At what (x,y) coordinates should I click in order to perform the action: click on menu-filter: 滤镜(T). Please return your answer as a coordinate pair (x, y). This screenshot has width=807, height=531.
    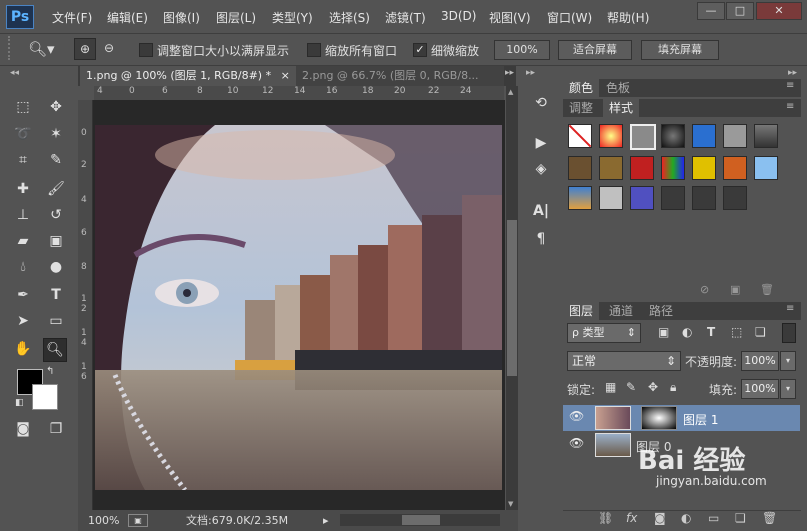
    Looking at the image, I should click on (405, 17).